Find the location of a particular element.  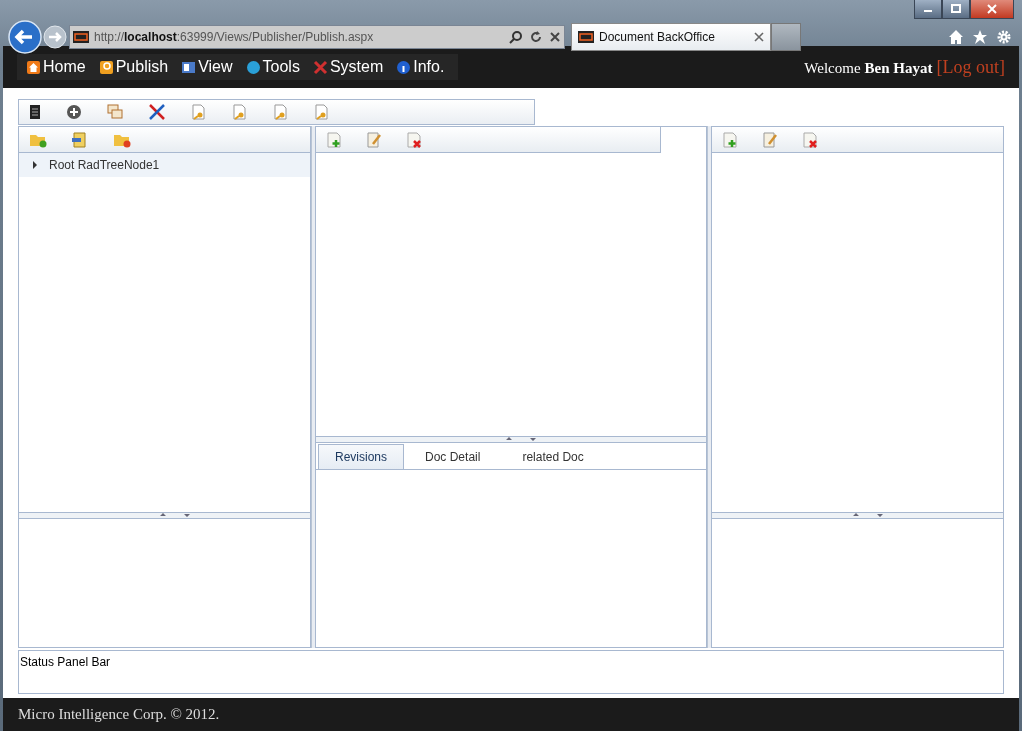

menu-item: Publish is located at coordinates (137, 67).